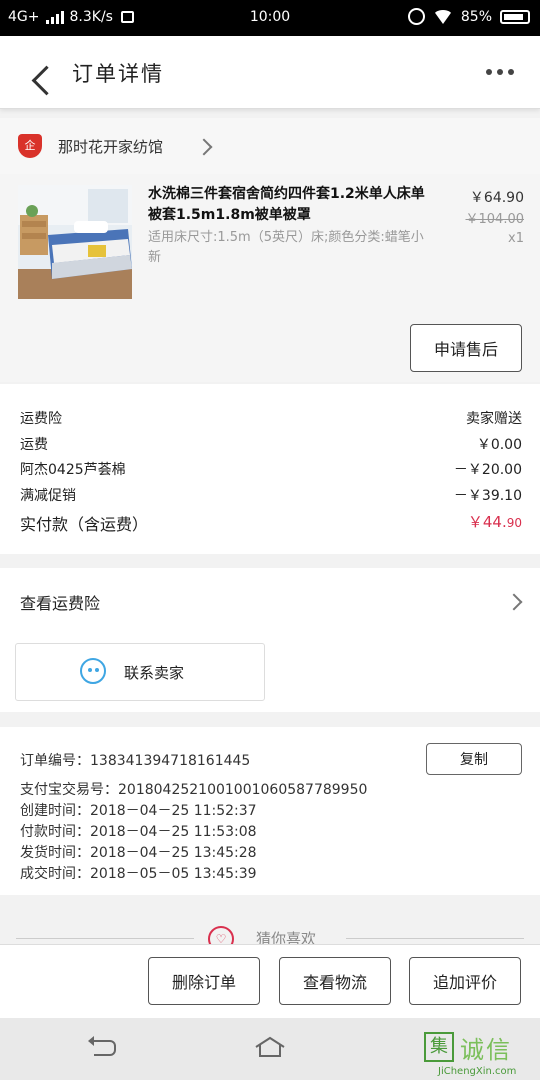  Describe the element at coordinates (486, 1050) in the screenshot. I see `watermark-text: 诚信` at that location.